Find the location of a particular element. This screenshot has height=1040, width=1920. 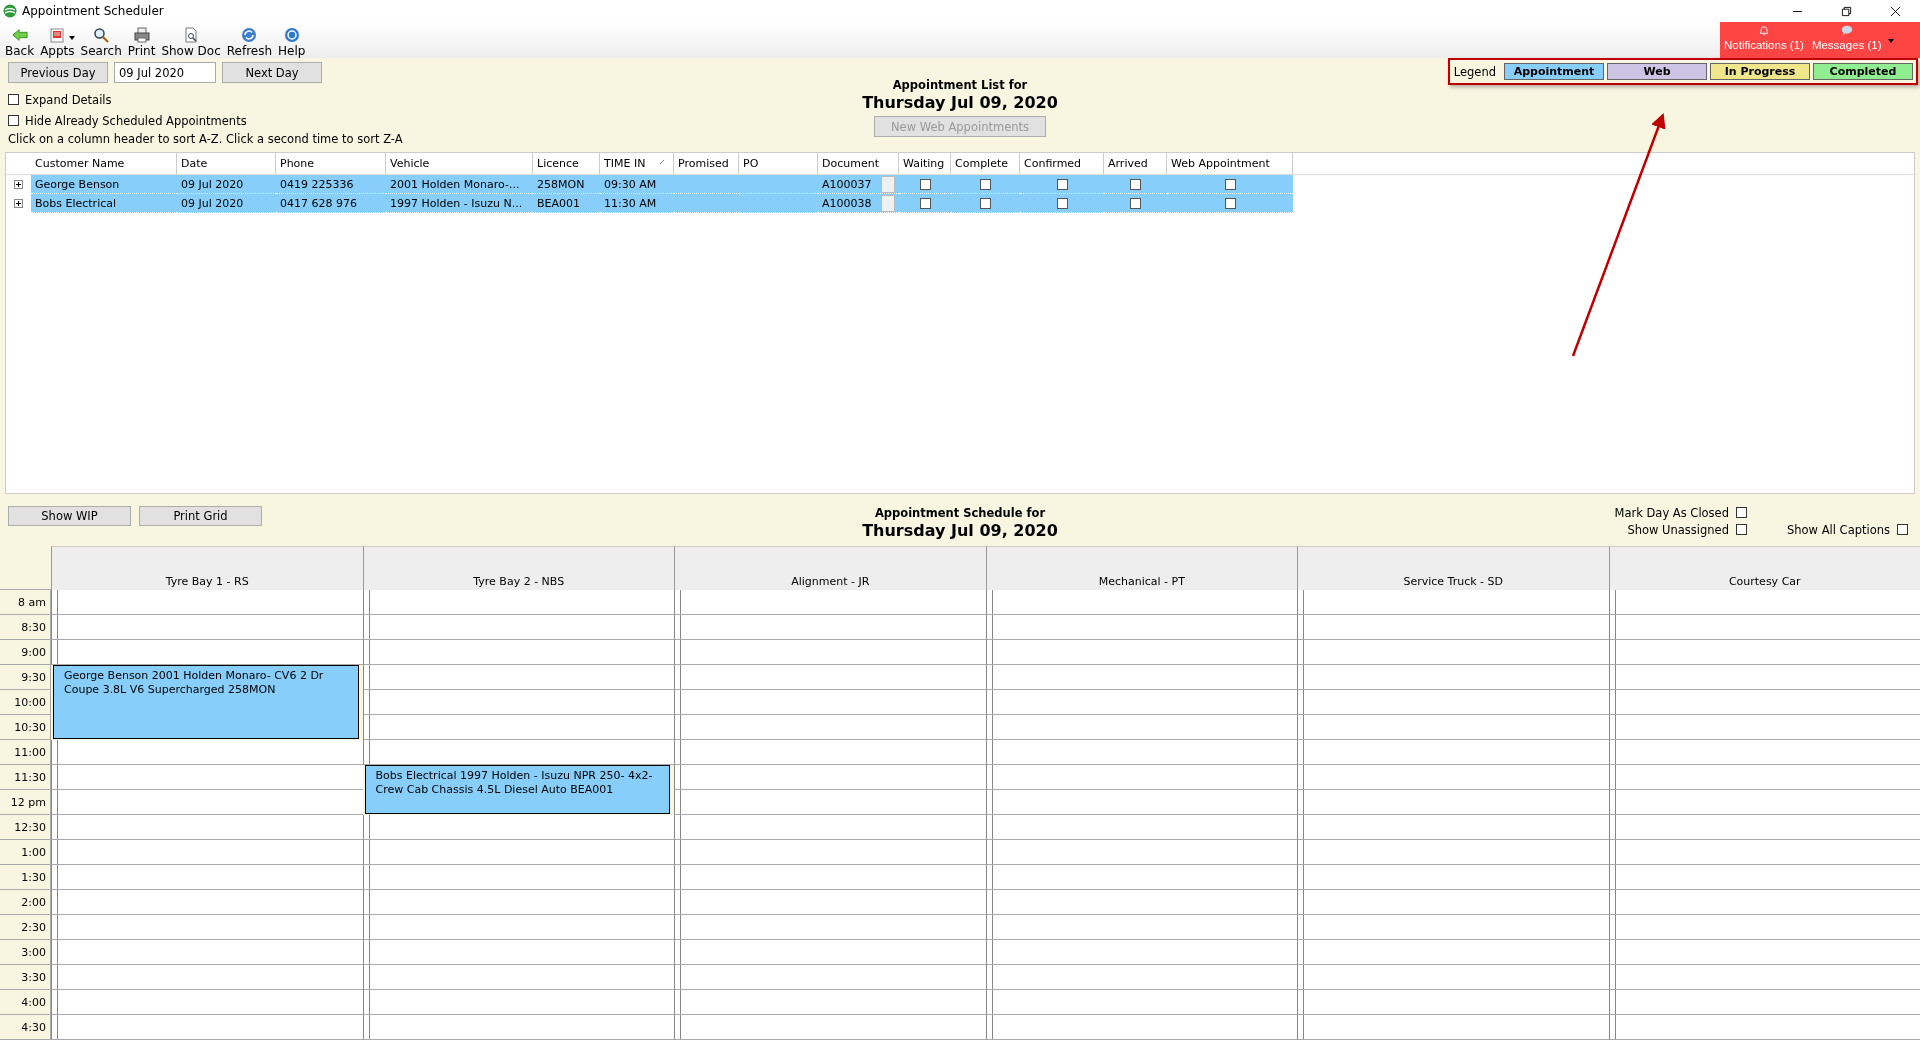

column-header: Document is located at coordinates (858, 163).